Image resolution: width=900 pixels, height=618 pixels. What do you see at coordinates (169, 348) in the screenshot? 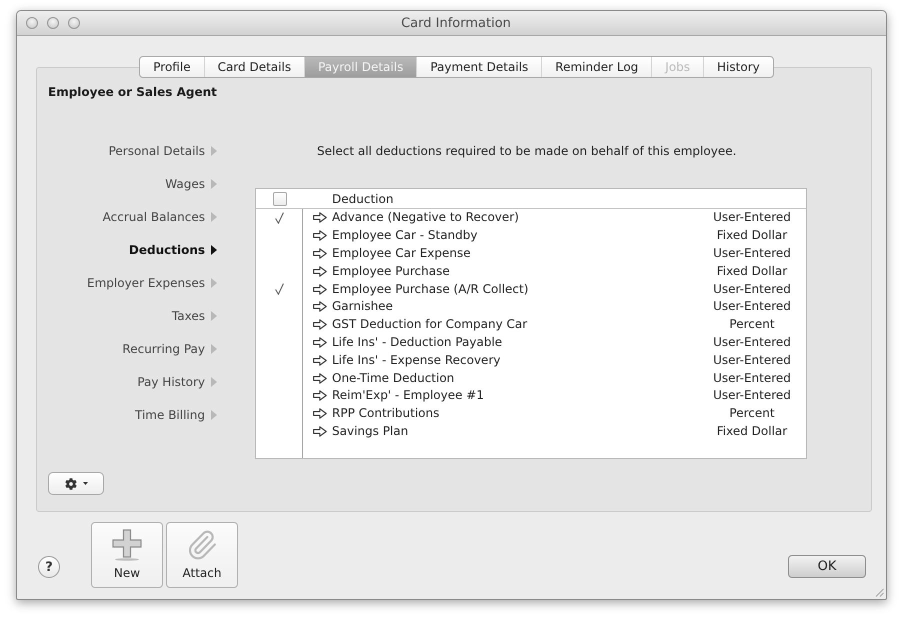
I see `sidebar-item: Recurring Pay` at bounding box center [169, 348].